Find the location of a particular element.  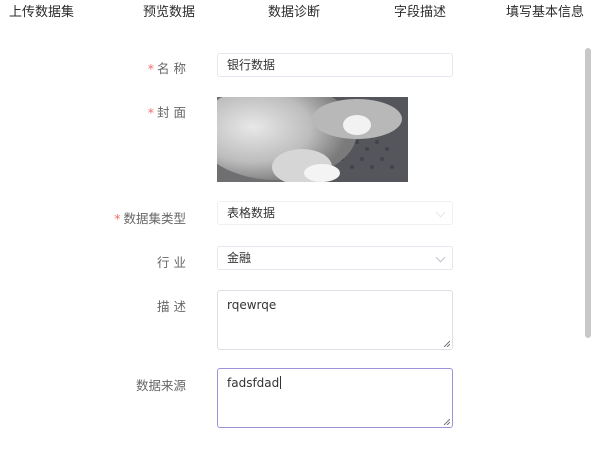

step-preview-data: 预览数据 is located at coordinates (169, 10).